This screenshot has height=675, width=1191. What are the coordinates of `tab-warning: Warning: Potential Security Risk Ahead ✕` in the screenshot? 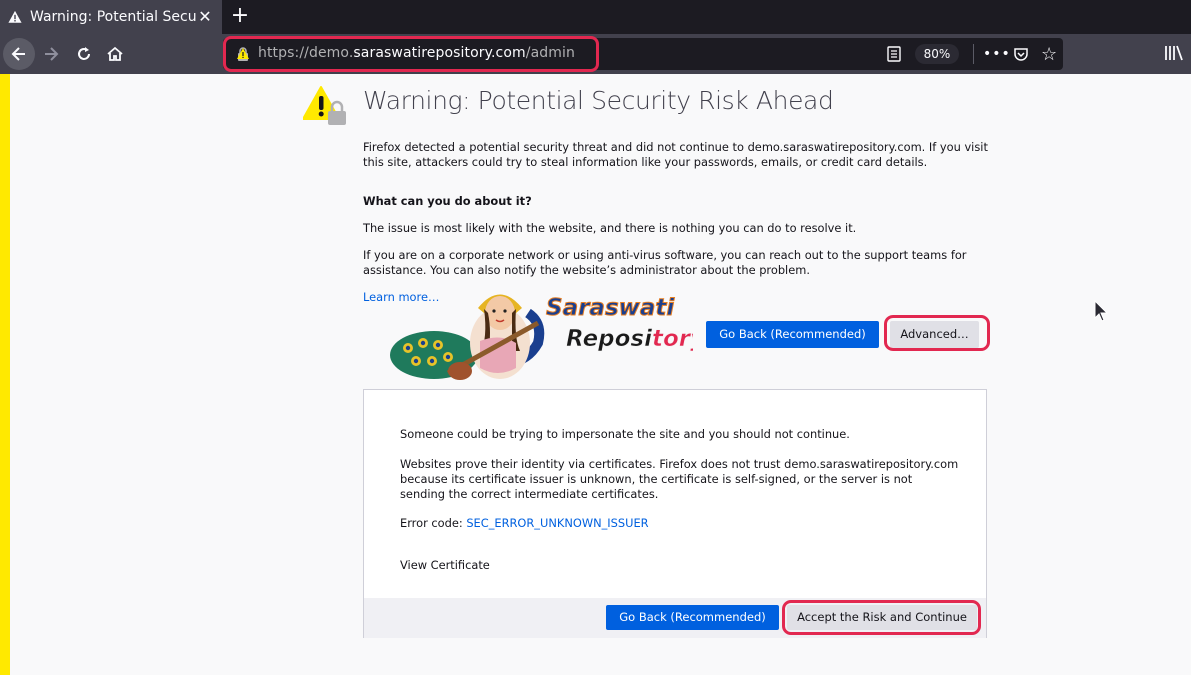 It's located at (111, 17).